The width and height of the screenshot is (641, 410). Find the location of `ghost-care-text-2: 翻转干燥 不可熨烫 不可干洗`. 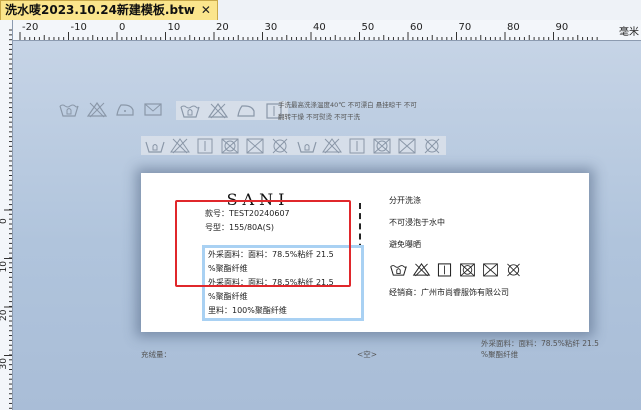

ghost-care-text-2: 翻转干燥 不可熨烫 不可干洗 is located at coordinates (319, 117).